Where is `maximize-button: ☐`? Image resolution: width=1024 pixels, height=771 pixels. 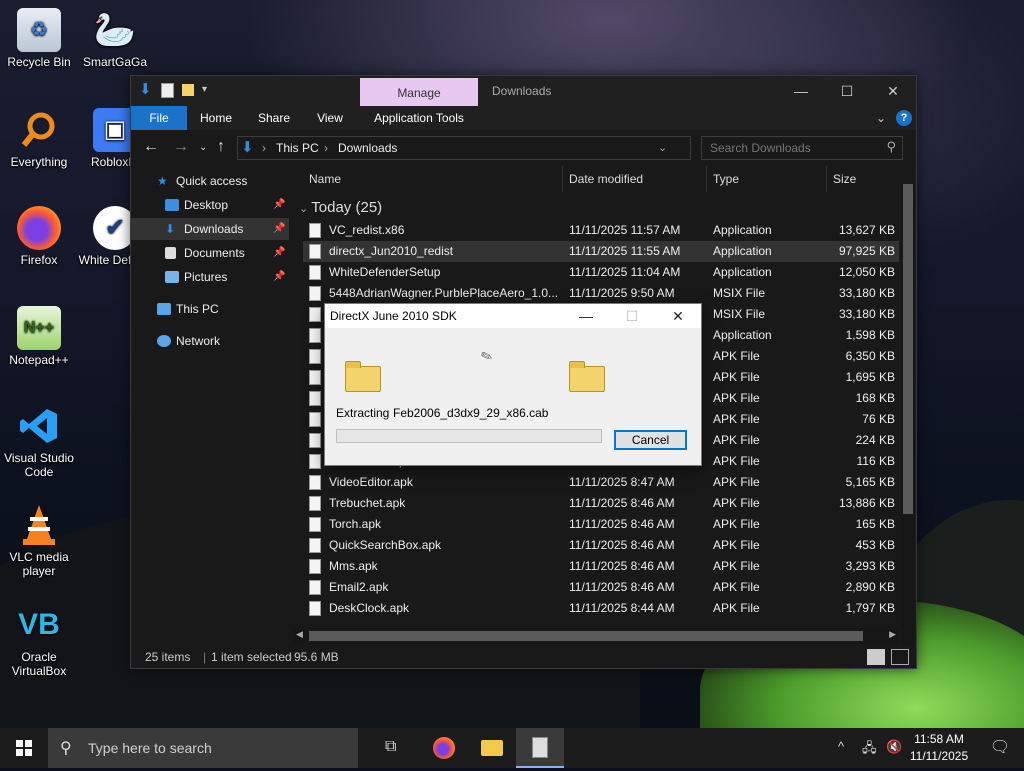
maximize-button: ☐ is located at coordinates (847, 91).